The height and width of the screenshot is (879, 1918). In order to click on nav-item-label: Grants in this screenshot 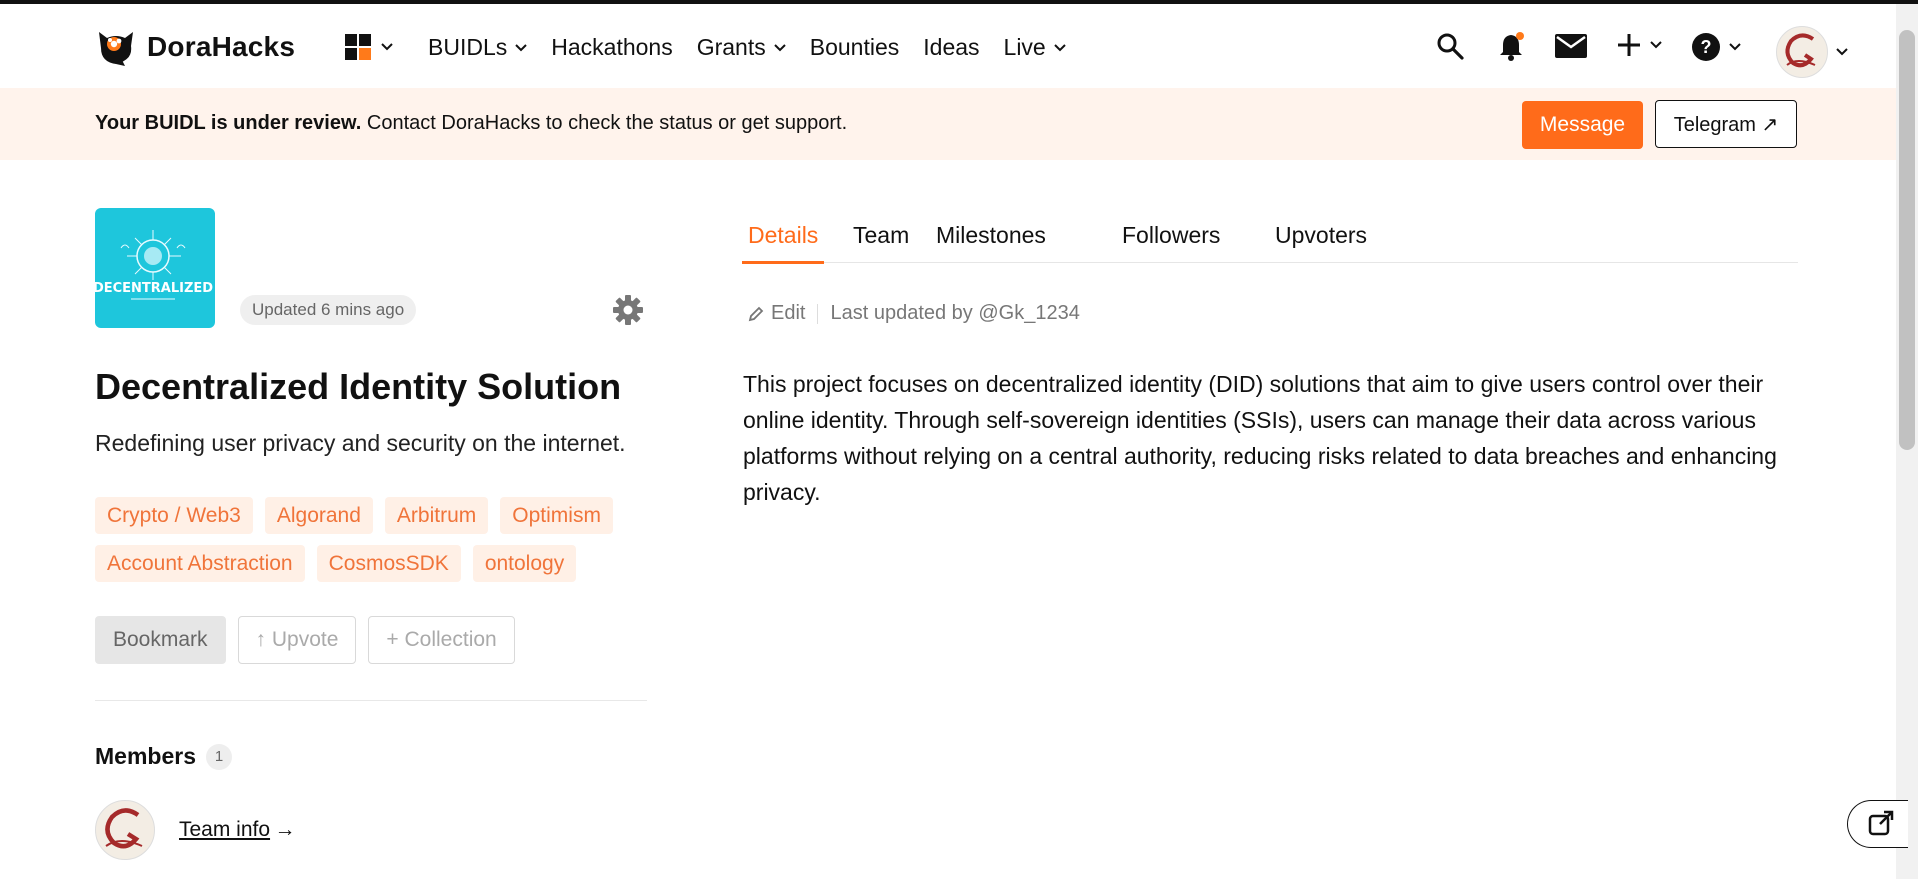, I will do `click(731, 47)`.